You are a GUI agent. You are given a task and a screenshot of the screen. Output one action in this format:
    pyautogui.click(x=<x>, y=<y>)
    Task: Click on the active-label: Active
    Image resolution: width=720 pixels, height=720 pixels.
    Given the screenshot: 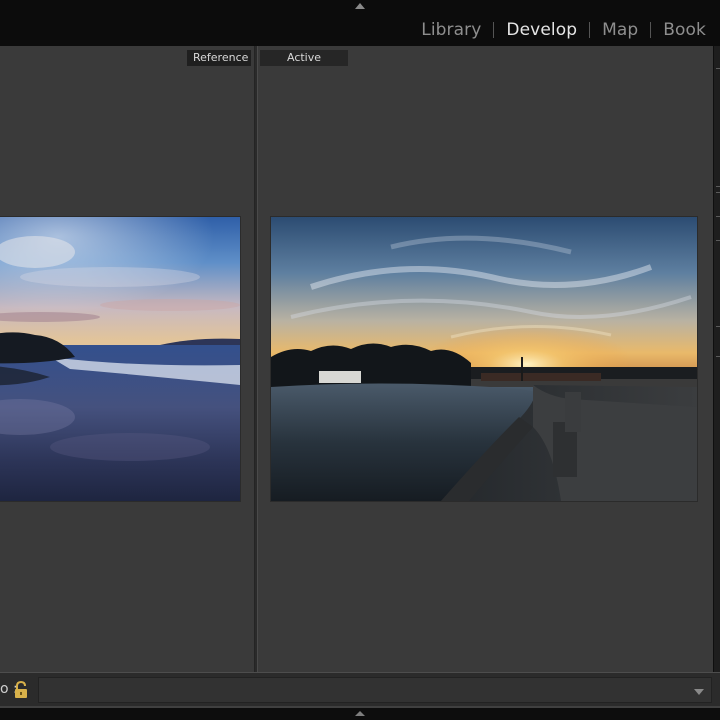 What is the action you would take?
    pyautogui.click(x=304, y=58)
    